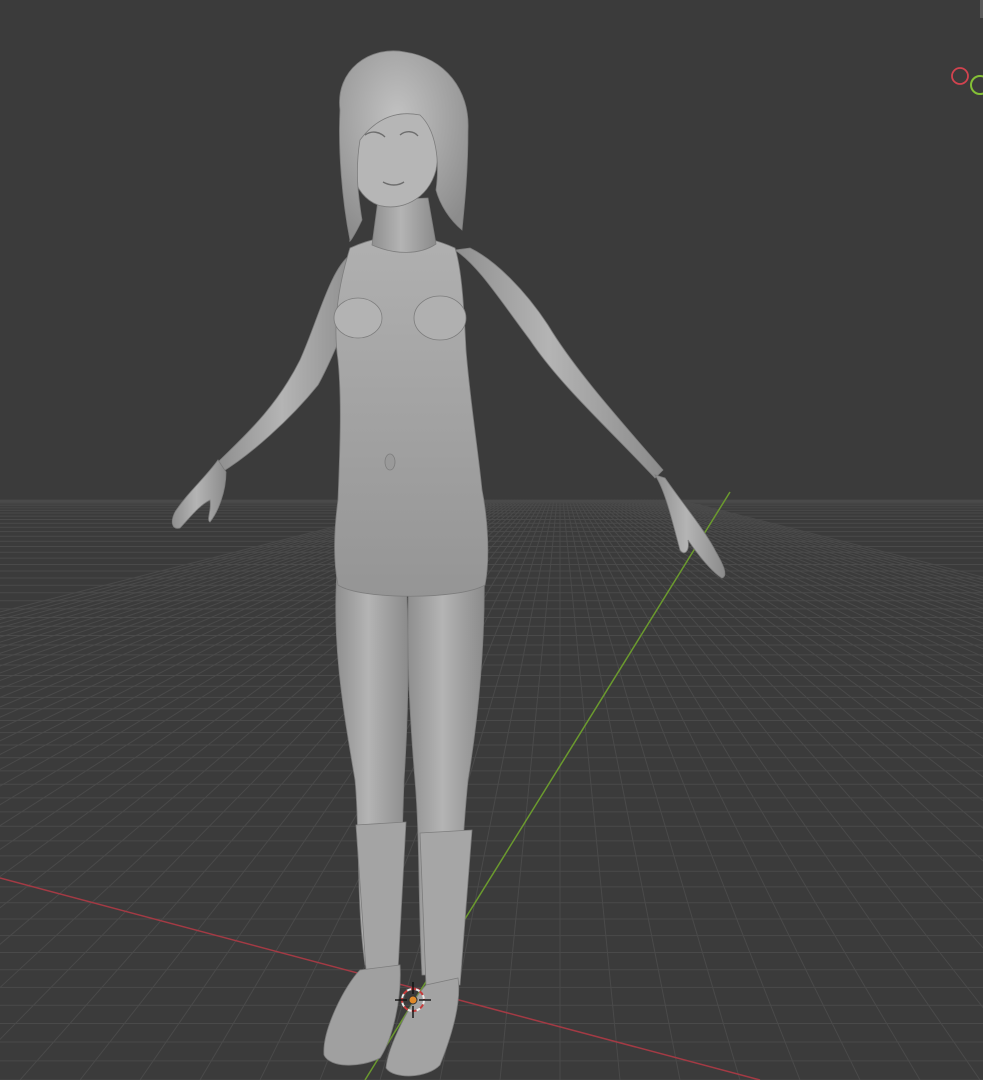 This screenshot has width=983, height=1080. What do you see at coordinates (558, 363) in the screenshot?
I see `right-arm` at bounding box center [558, 363].